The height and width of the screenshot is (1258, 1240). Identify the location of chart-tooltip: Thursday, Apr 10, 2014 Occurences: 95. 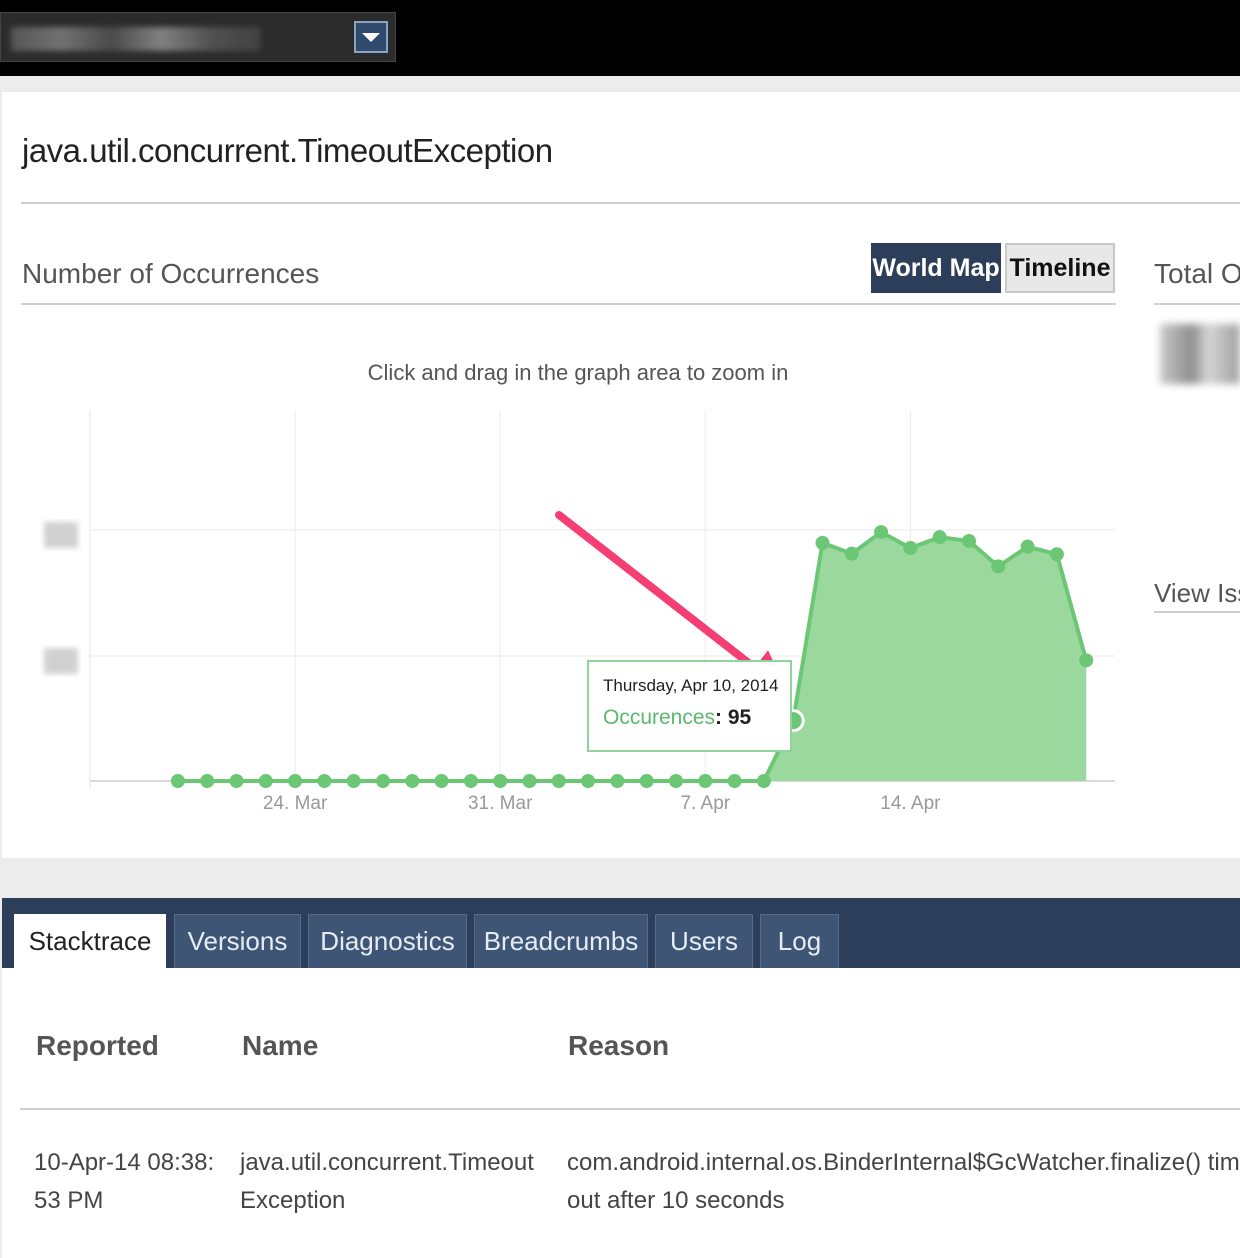
(689, 706).